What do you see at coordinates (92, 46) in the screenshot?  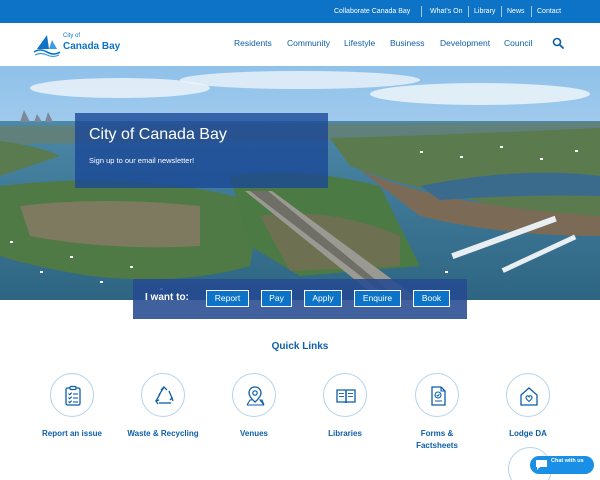 I see `logo-text-line2: Canada Bay` at bounding box center [92, 46].